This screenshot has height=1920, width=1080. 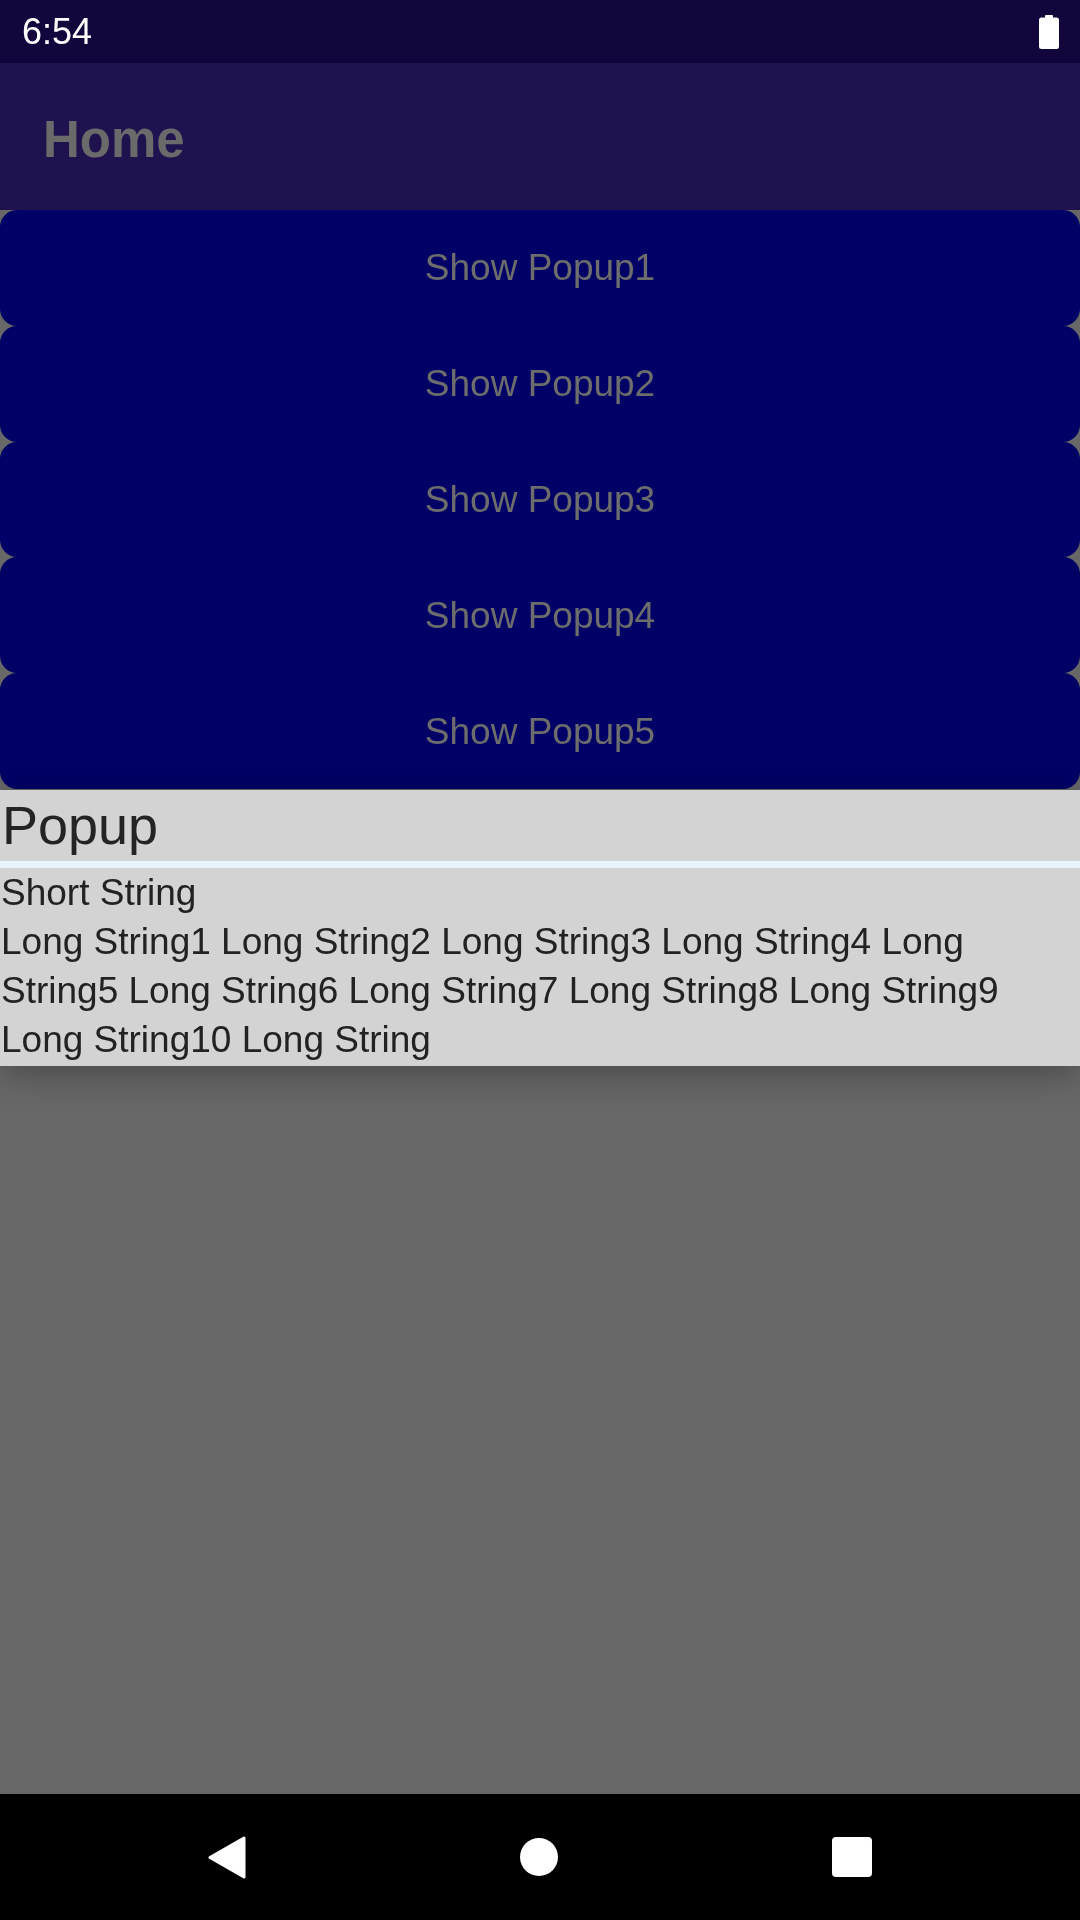 I want to click on back-icon, so click(x=227, y=1857).